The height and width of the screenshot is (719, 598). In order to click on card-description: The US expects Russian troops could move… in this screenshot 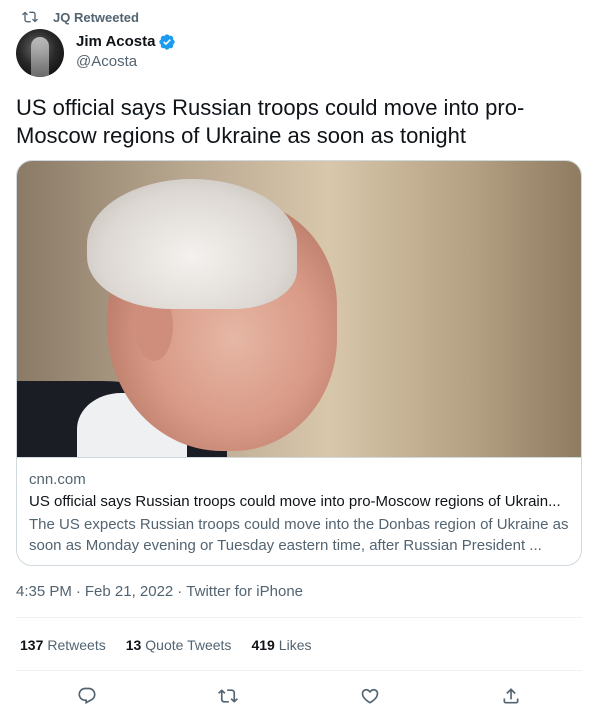, I will do `click(299, 535)`.